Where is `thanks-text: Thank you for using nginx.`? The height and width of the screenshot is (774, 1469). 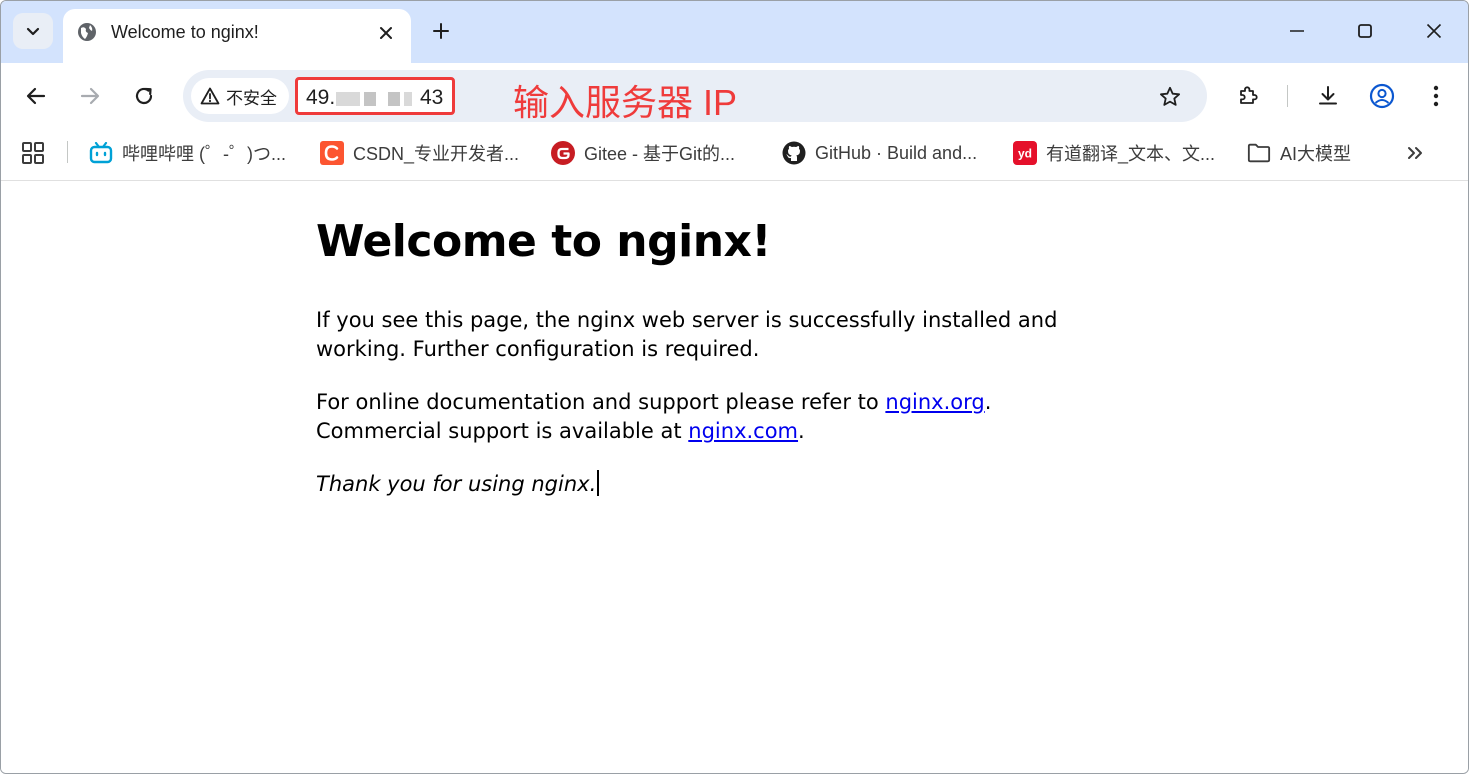
thanks-text: Thank you for using nginx. is located at coordinates (456, 484).